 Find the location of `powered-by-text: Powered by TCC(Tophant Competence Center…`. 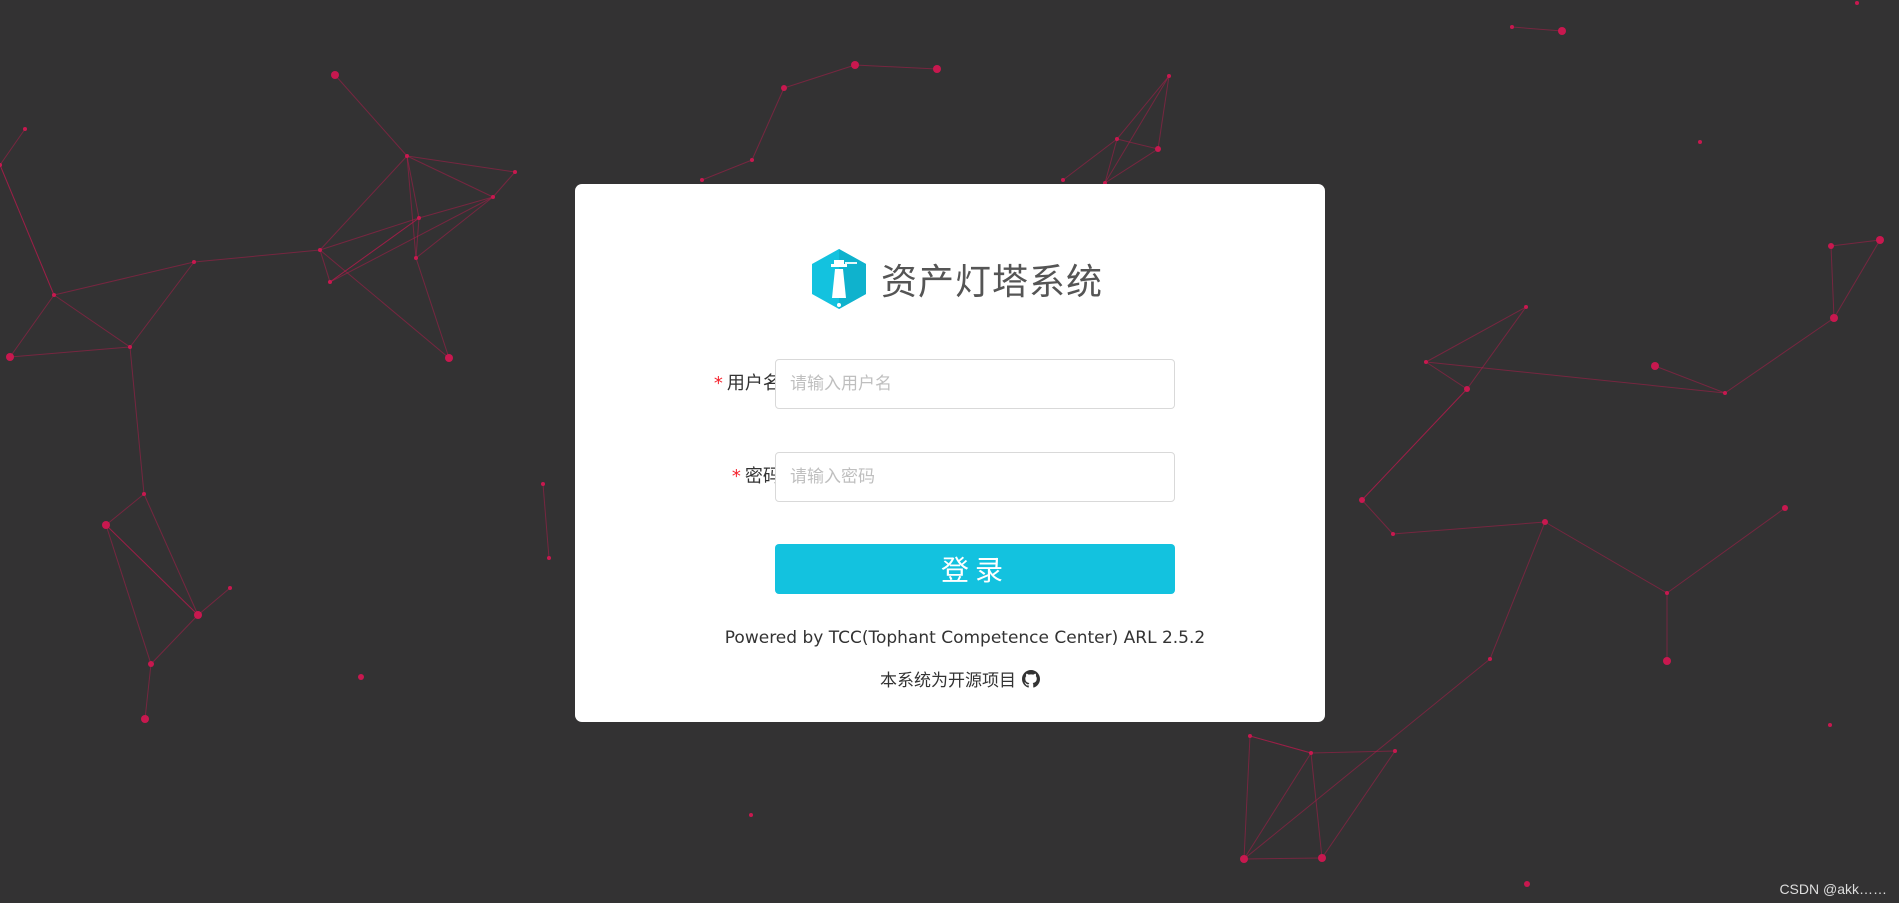

powered-by-text: Powered by TCC(Tophant Competence Center… is located at coordinates (965, 638).